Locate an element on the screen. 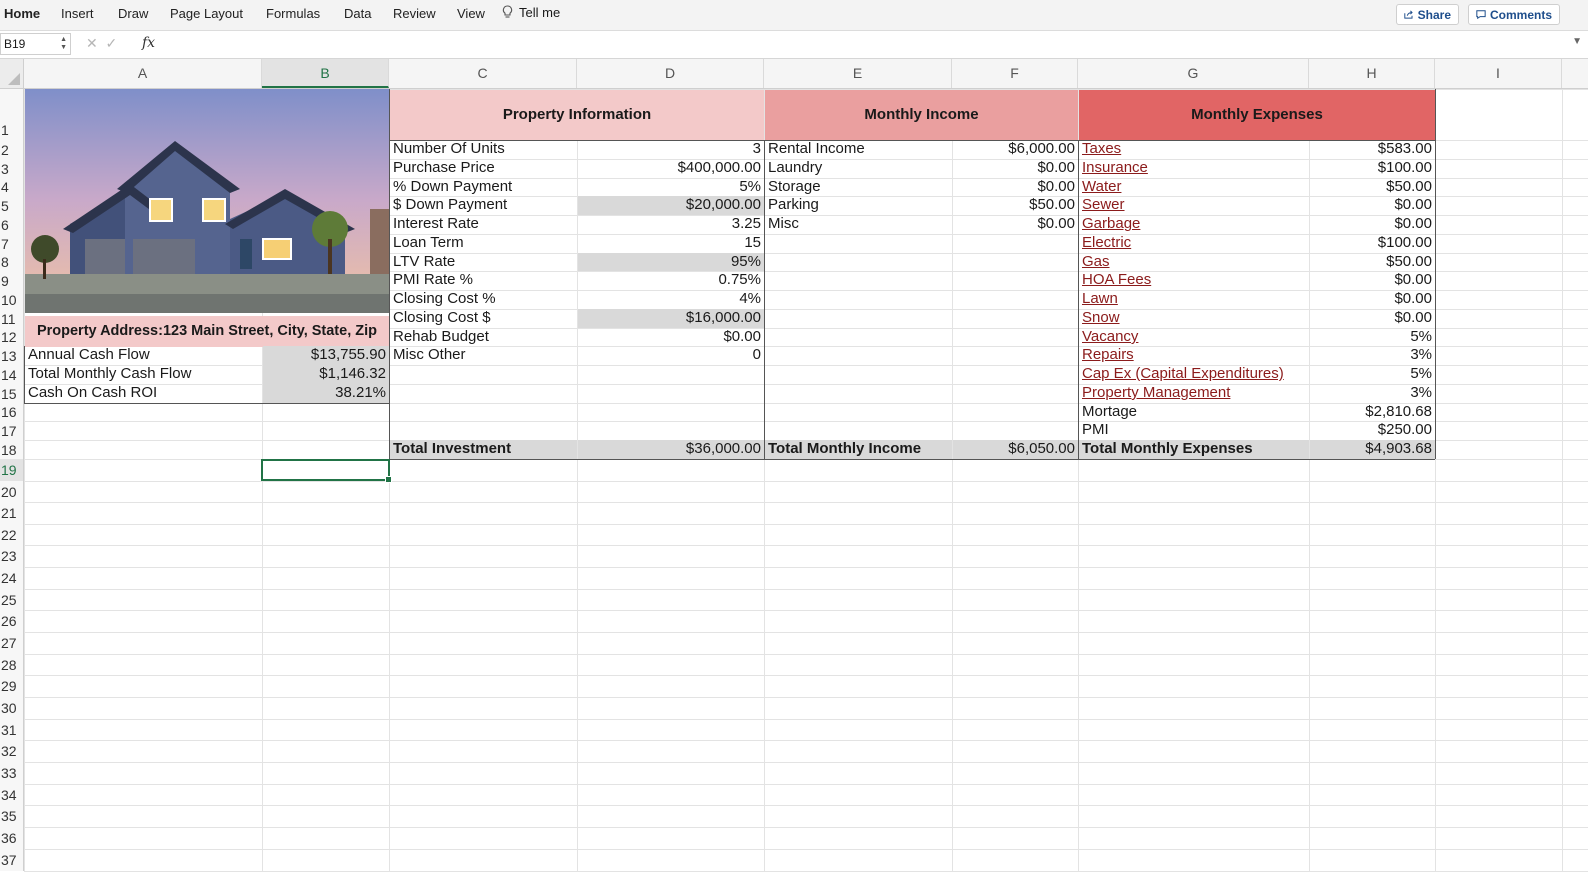 This screenshot has width=1588, height=872. expense-label: Lawn is located at coordinates (1194, 299).